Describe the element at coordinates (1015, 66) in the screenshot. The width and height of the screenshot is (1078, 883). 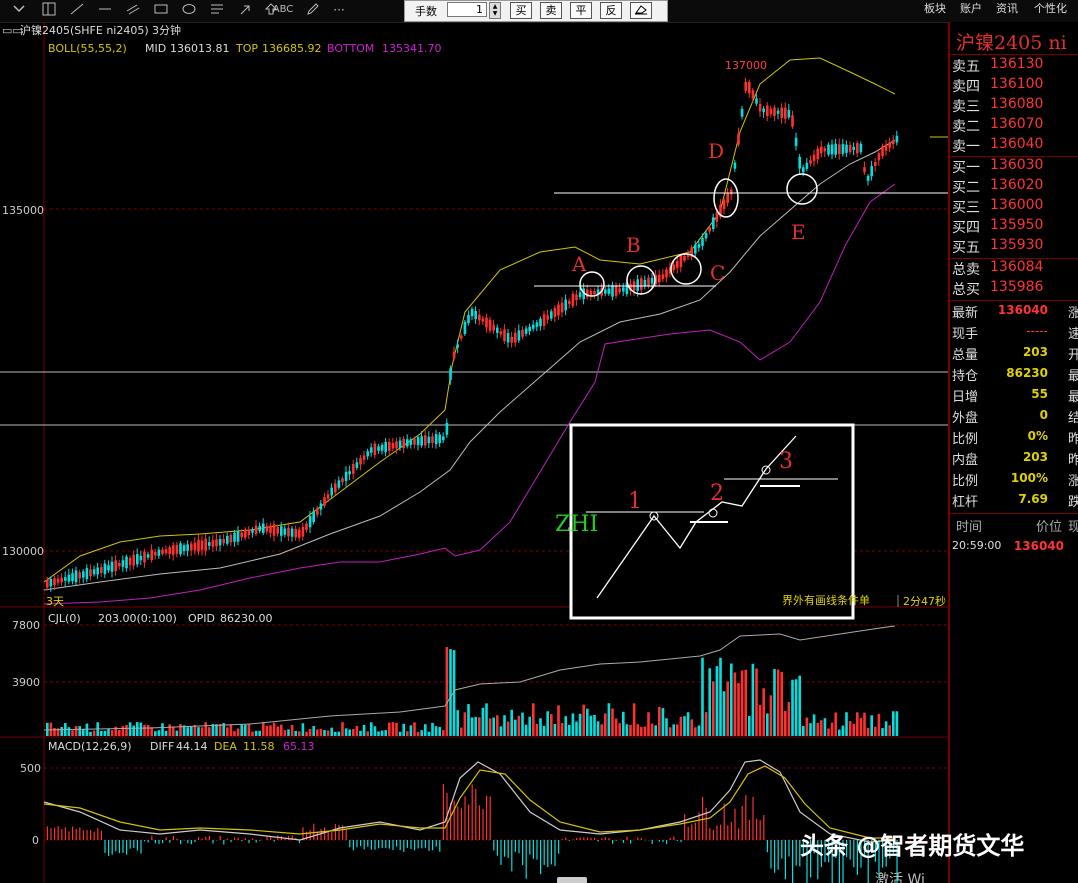
I see `ask-5: 卖五 136130` at that location.